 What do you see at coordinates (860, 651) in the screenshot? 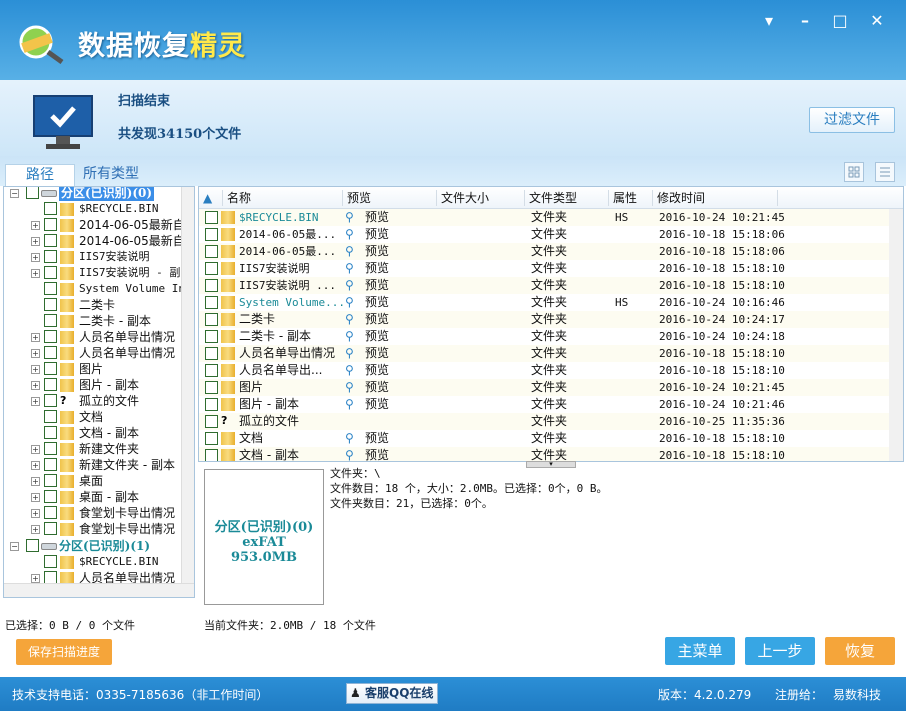
I see `recover-button: 恢复` at bounding box center [860, 651].